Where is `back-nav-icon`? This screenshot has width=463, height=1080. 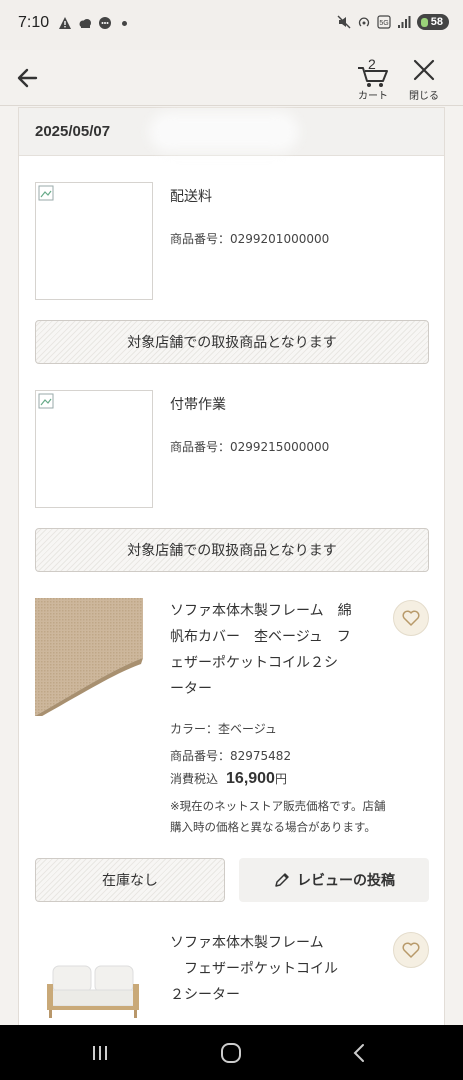 back-nav-icon is located at coordinates (360, 1053).